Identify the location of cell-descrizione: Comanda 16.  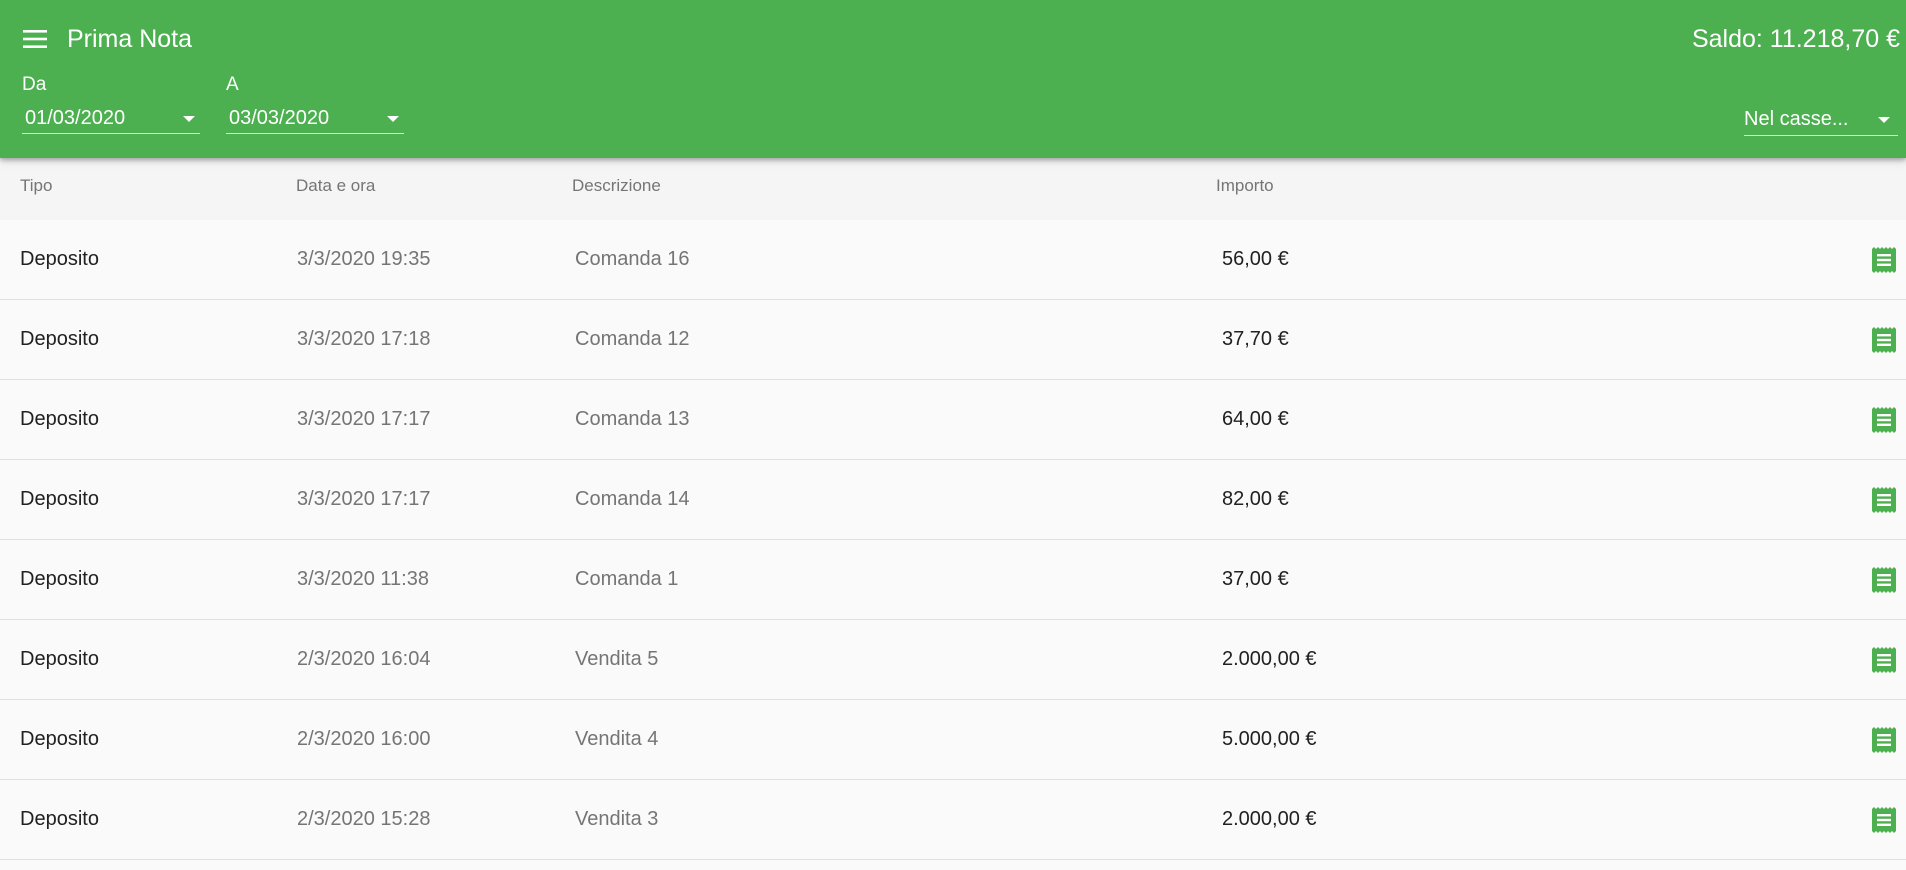
(632, 259).